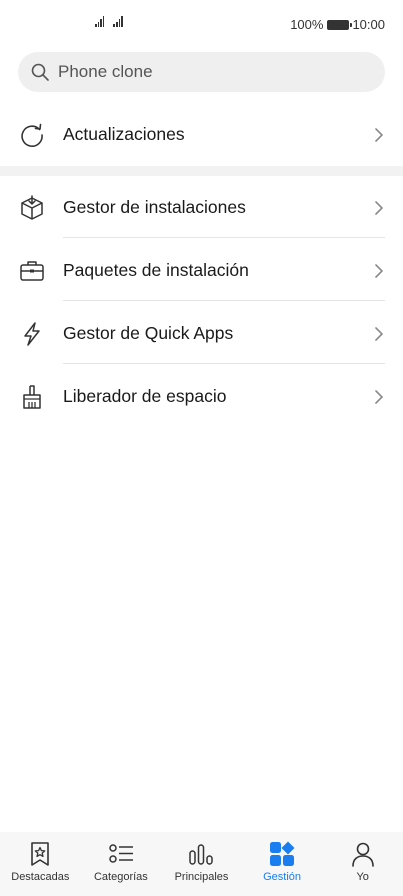 Image resolution: width=403 pixels, height=896 pixels. What do you see at coordinates (40, 877) in the screenshot?
I see `nav-label: Destacadas` at bounding box center [40, 877].